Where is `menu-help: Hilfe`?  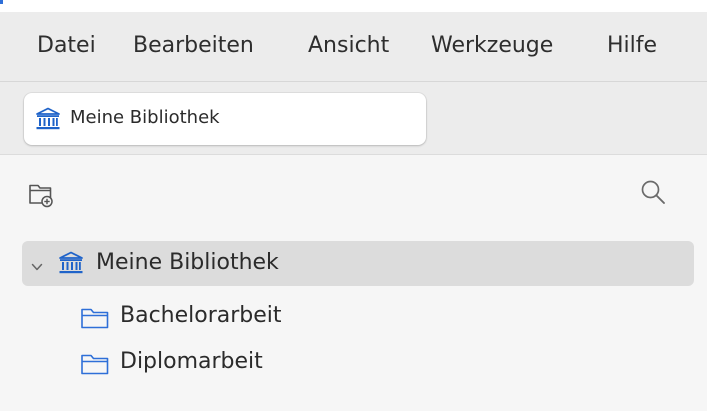
menu-help: Hilfe is located at coordinates (632, 46).